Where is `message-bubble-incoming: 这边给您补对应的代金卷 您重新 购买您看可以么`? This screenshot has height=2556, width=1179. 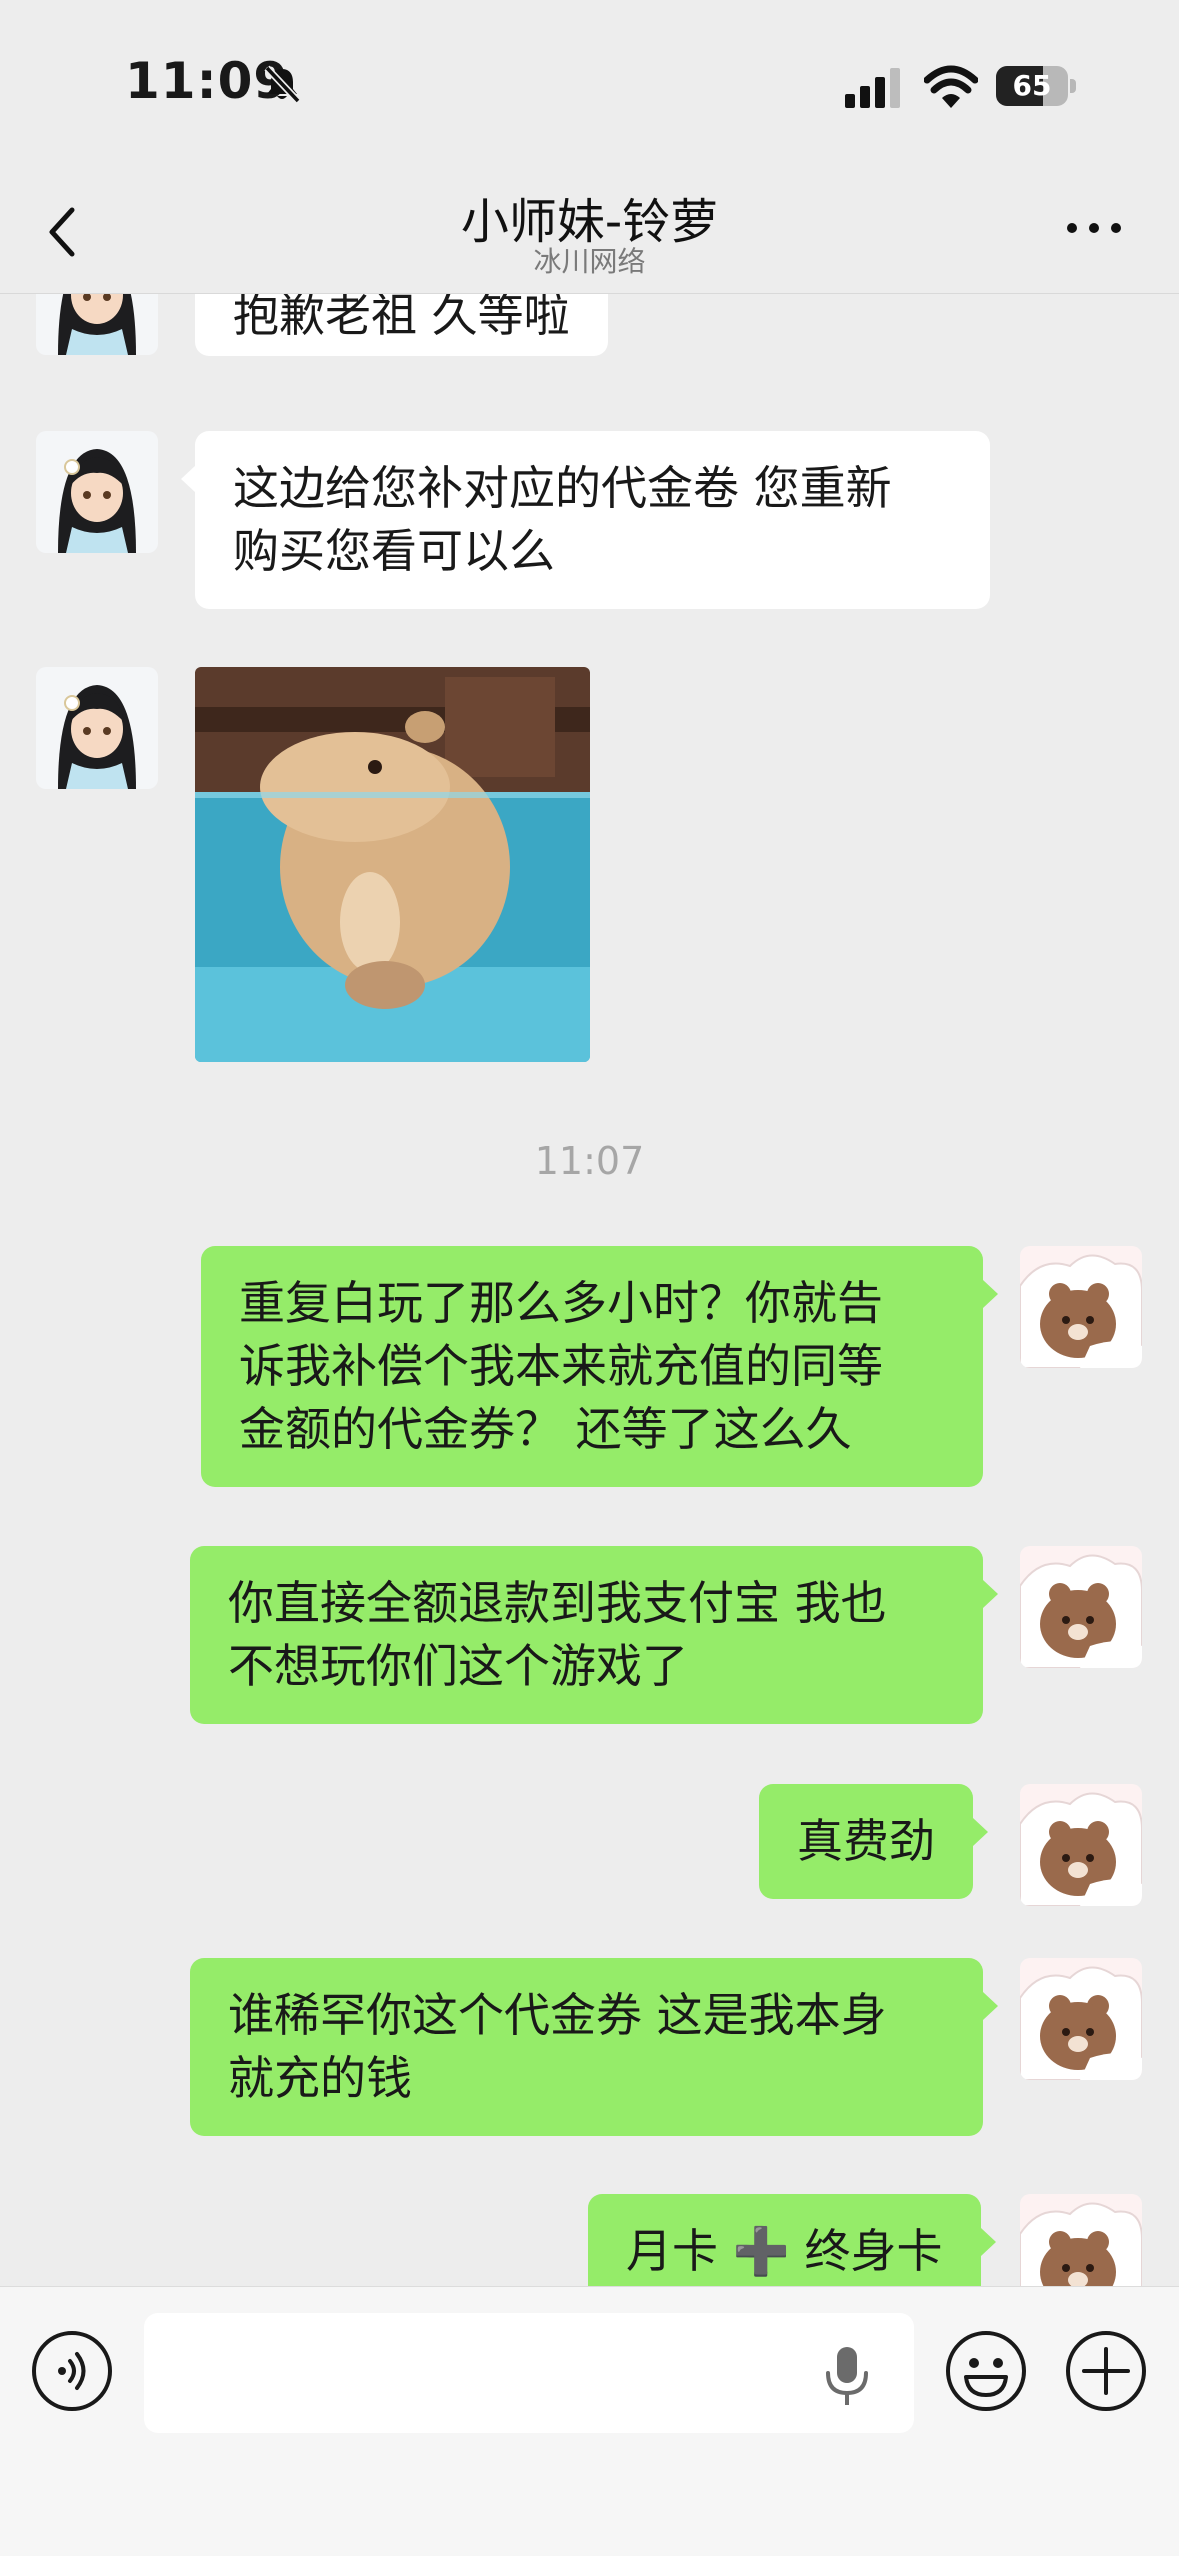
message-bubble-incoming: 这边给您补对应的代金卷 您重新 购买您看可以么 is located at coordinates (585, 520).